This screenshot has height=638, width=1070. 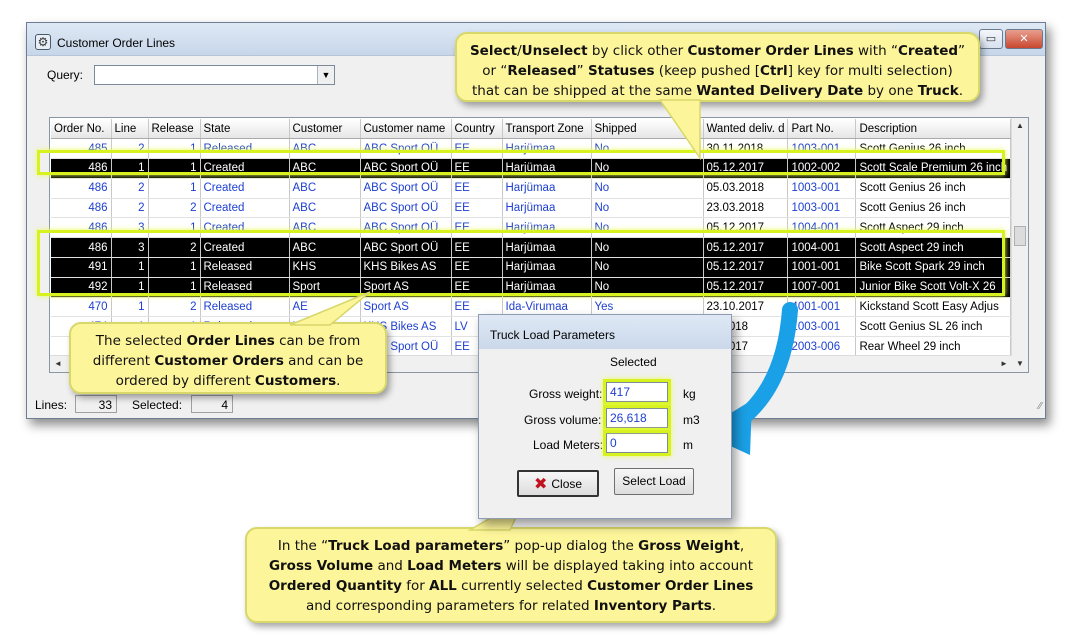 I want to click on cell-desc: Rear Wheel 29 inch, so click(x=933, y=347).